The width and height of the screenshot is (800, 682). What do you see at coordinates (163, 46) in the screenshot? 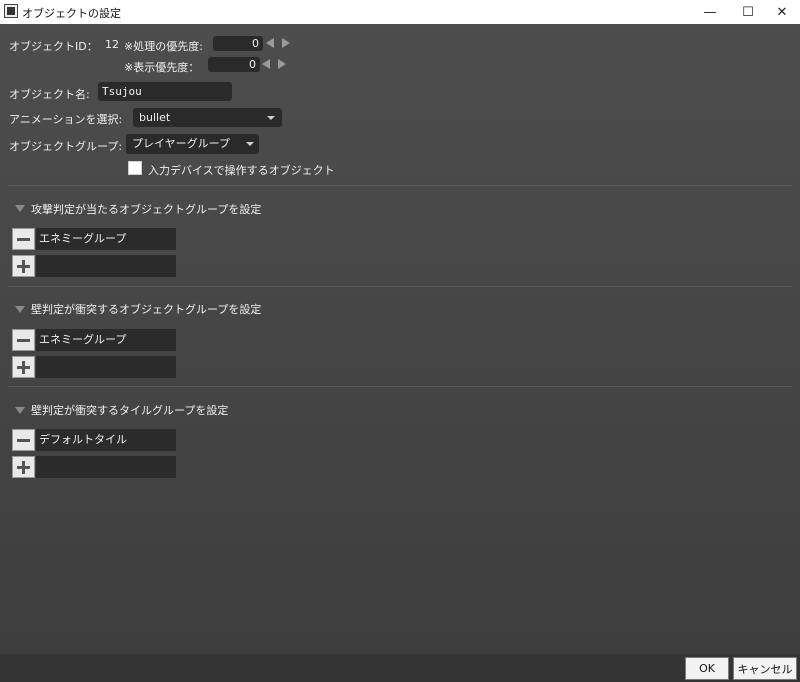
I see `process-priority-label: ※処理の優先度:` at bounding box center [163, 46].